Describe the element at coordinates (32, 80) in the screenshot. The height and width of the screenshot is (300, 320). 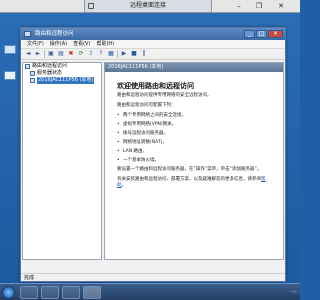
I see `server-icon` at that location.